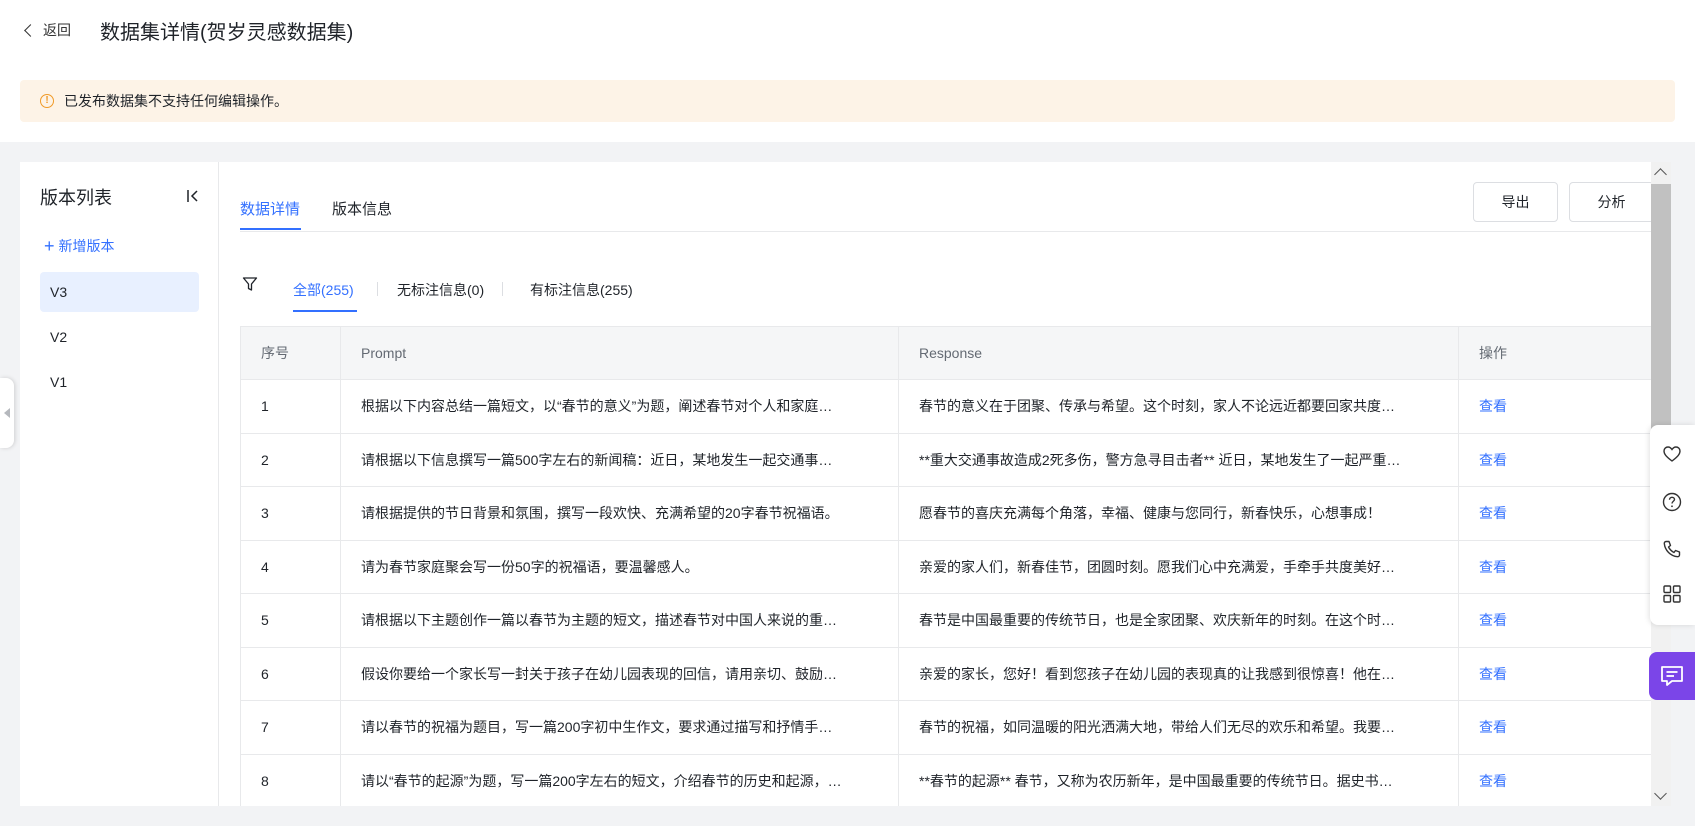 The image size is (1695, 826). Describe the element at coordinates (440, 290) in the screenshot. I see `filter-unlabeled: 无标注信息(0)` at that location.